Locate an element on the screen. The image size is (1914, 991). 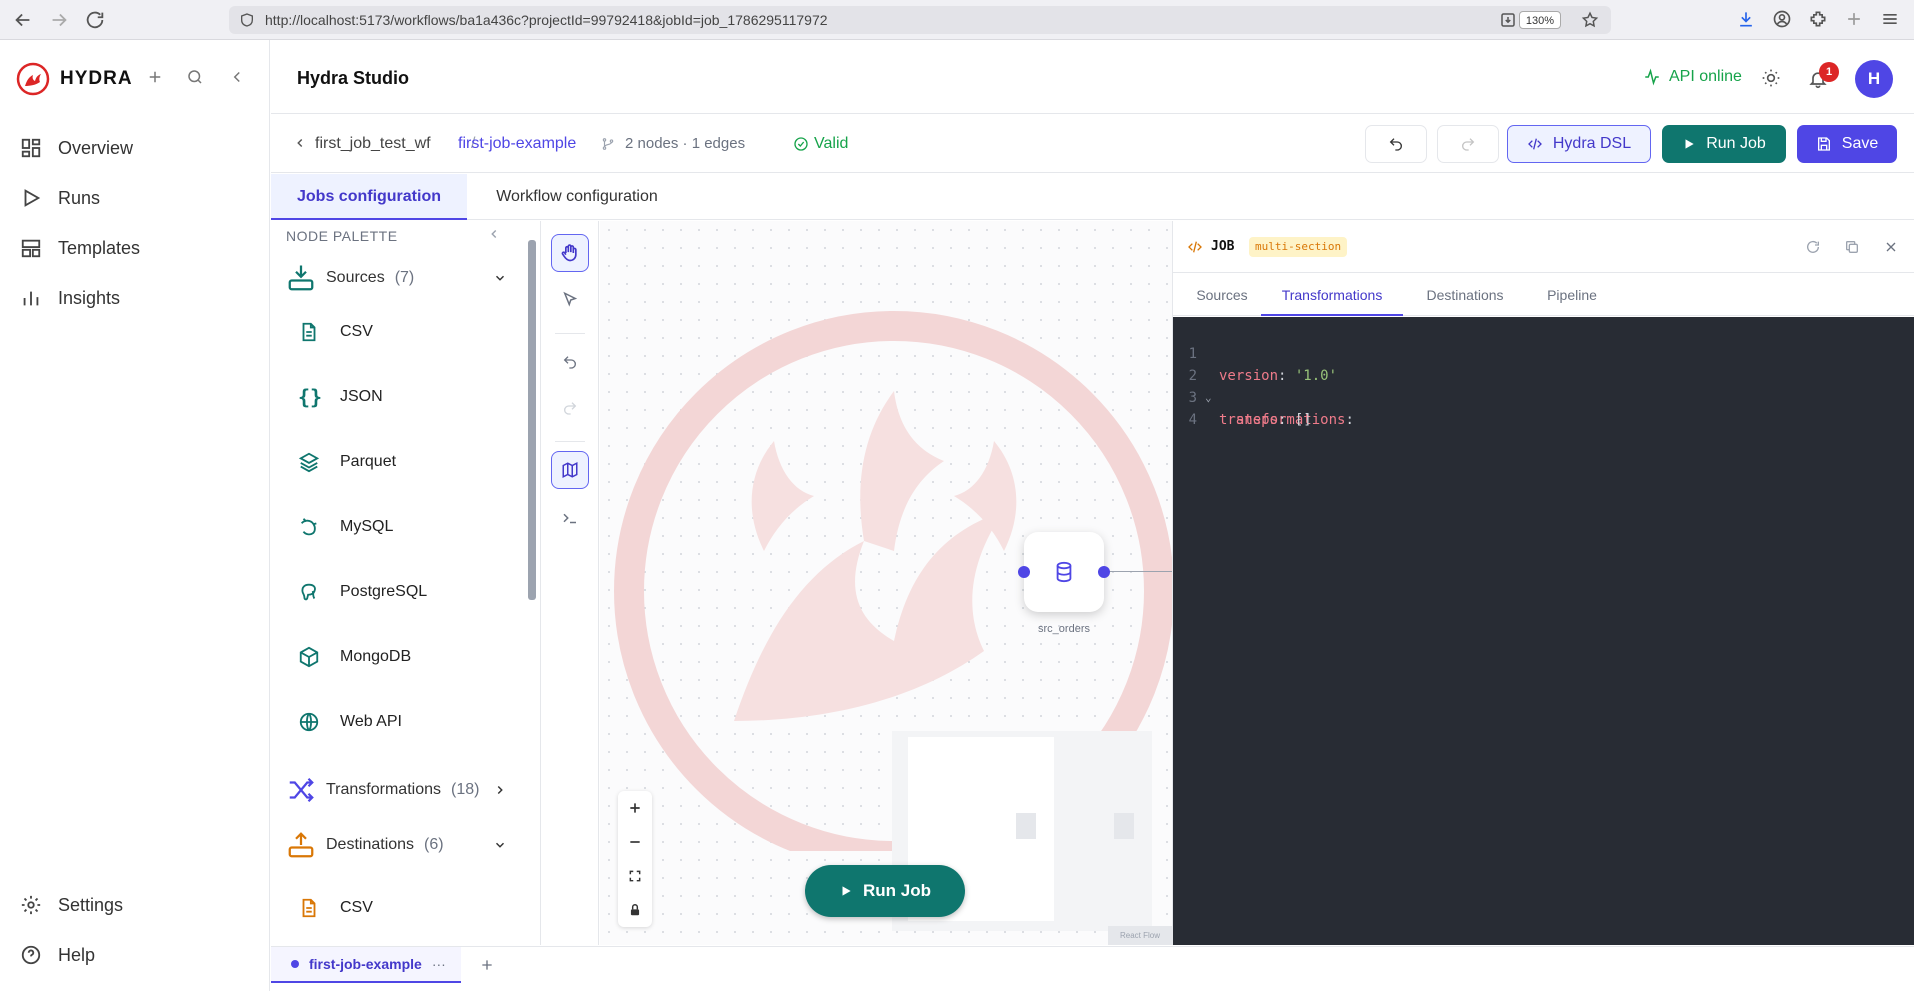
tab-sources: Sources is located at coordinates (1222, 295).